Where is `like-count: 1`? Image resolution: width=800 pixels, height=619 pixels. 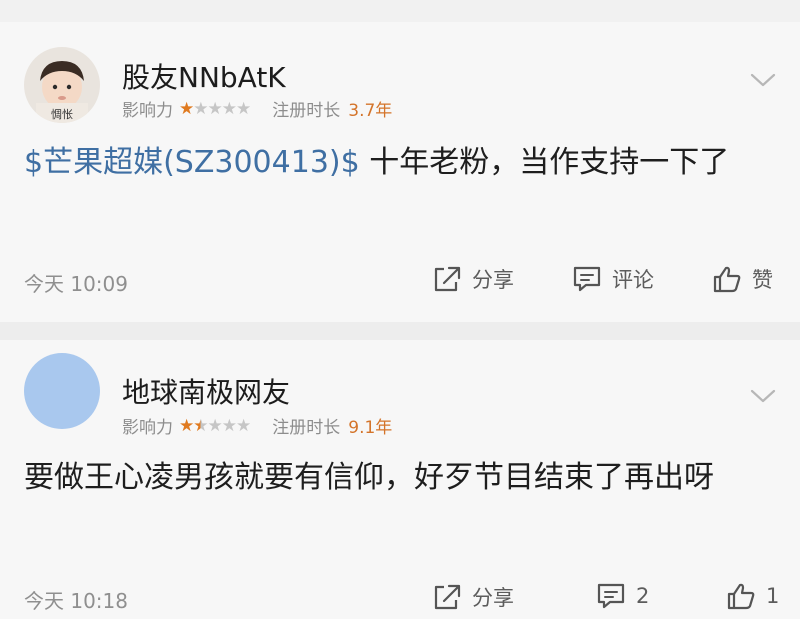
like-count: 1 is located at coordinates (773, 596).